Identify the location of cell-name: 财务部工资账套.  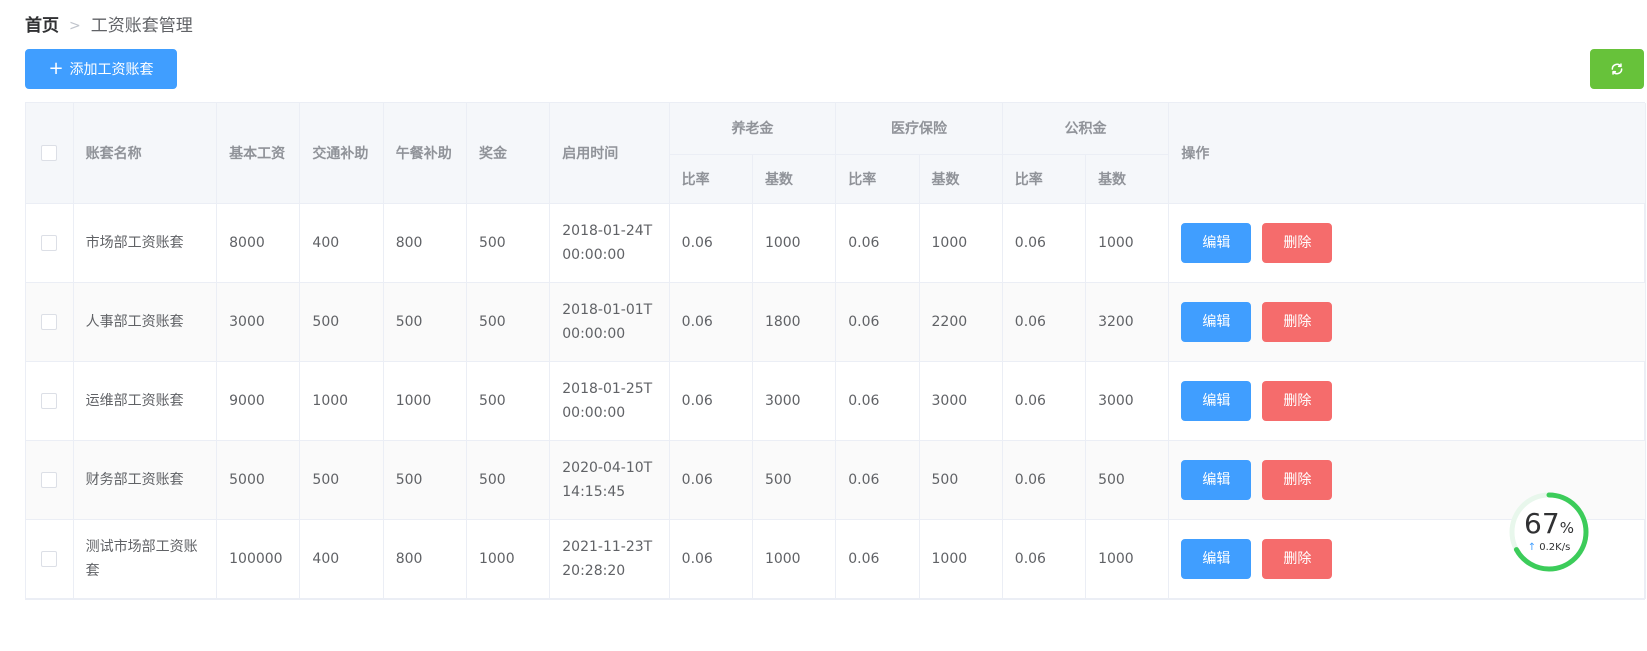
(145, 480).